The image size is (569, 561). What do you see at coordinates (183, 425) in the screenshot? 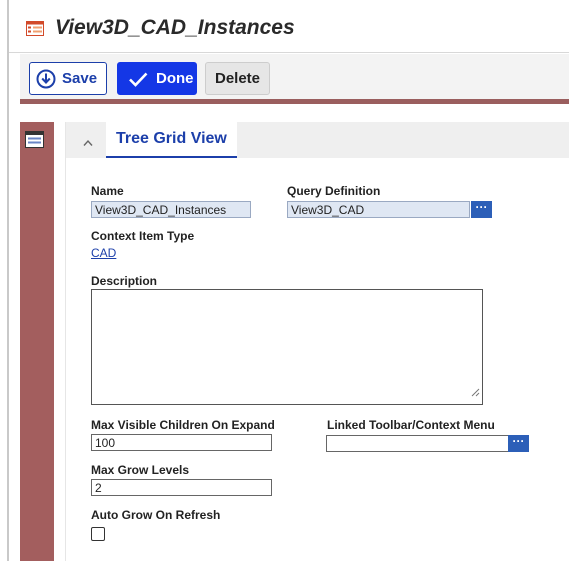
I see `max-visible-children-label: Max Visible Children On Expand` at bounding box center [183, 425].